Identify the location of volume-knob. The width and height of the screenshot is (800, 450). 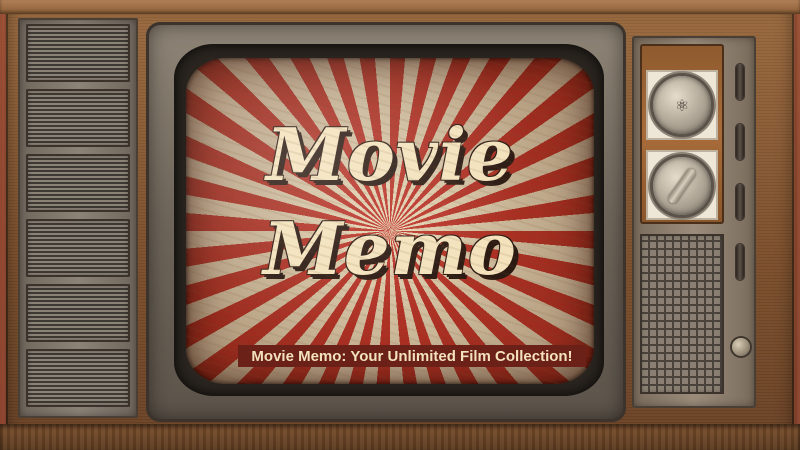
(741, 347).